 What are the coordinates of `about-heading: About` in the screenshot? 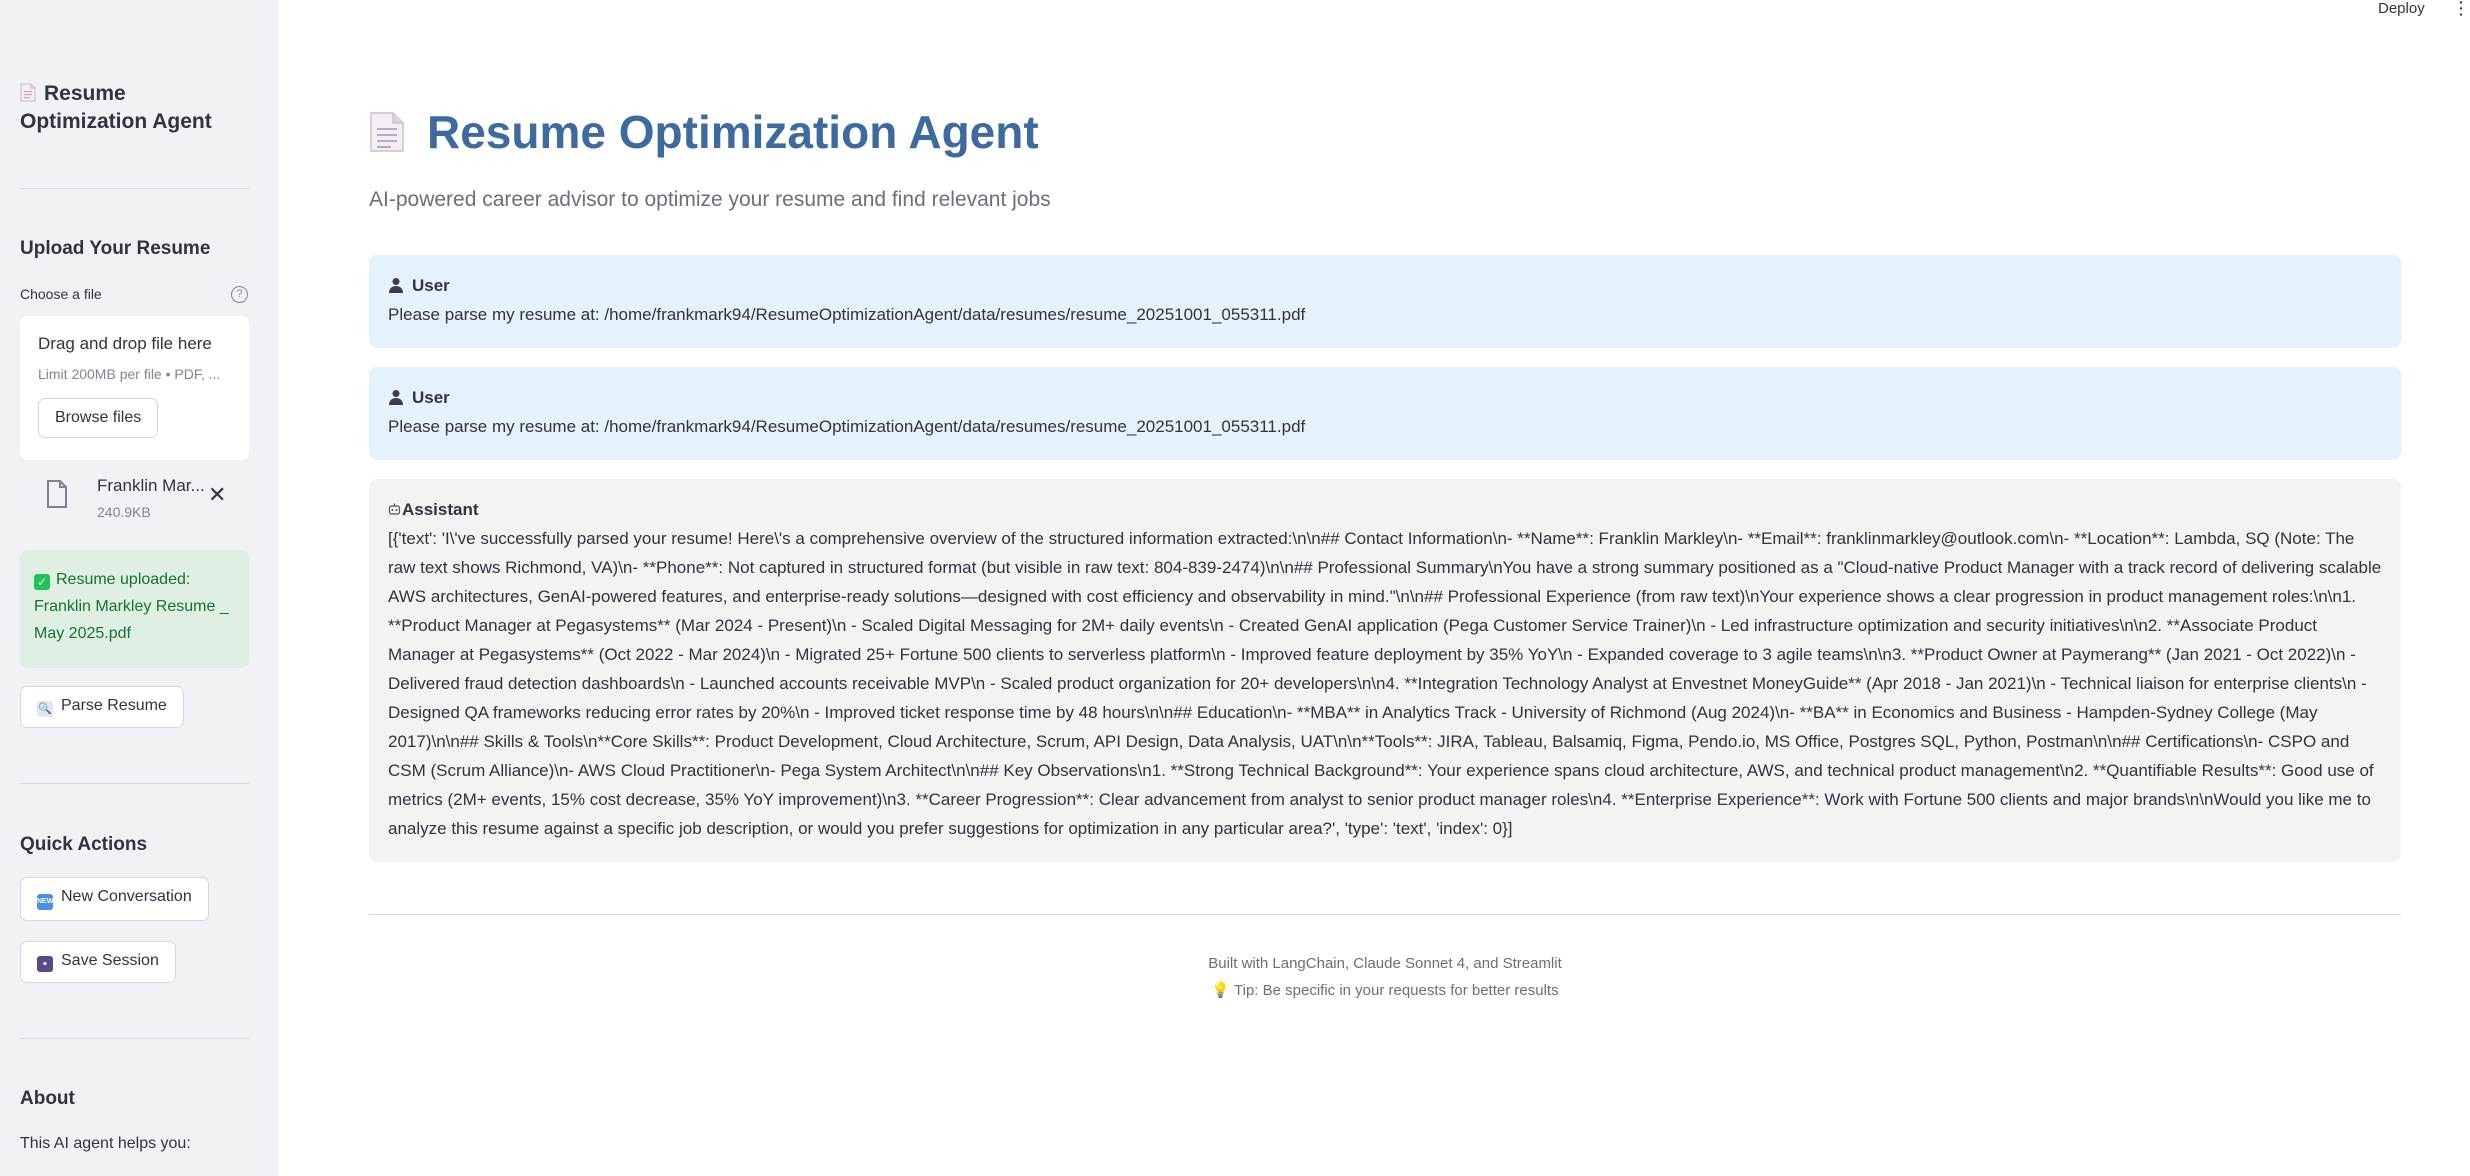 It's located at (47, 1098).